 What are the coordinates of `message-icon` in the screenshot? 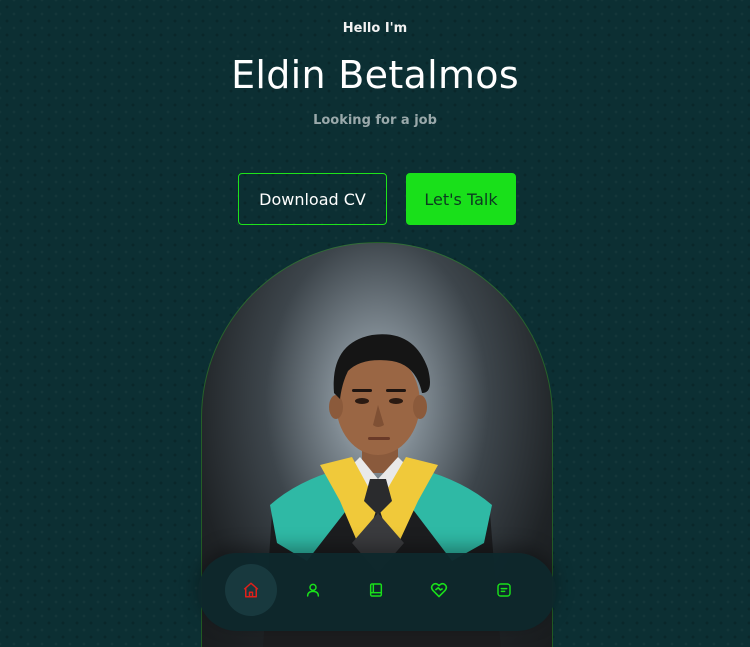 It's located at (504, 590).